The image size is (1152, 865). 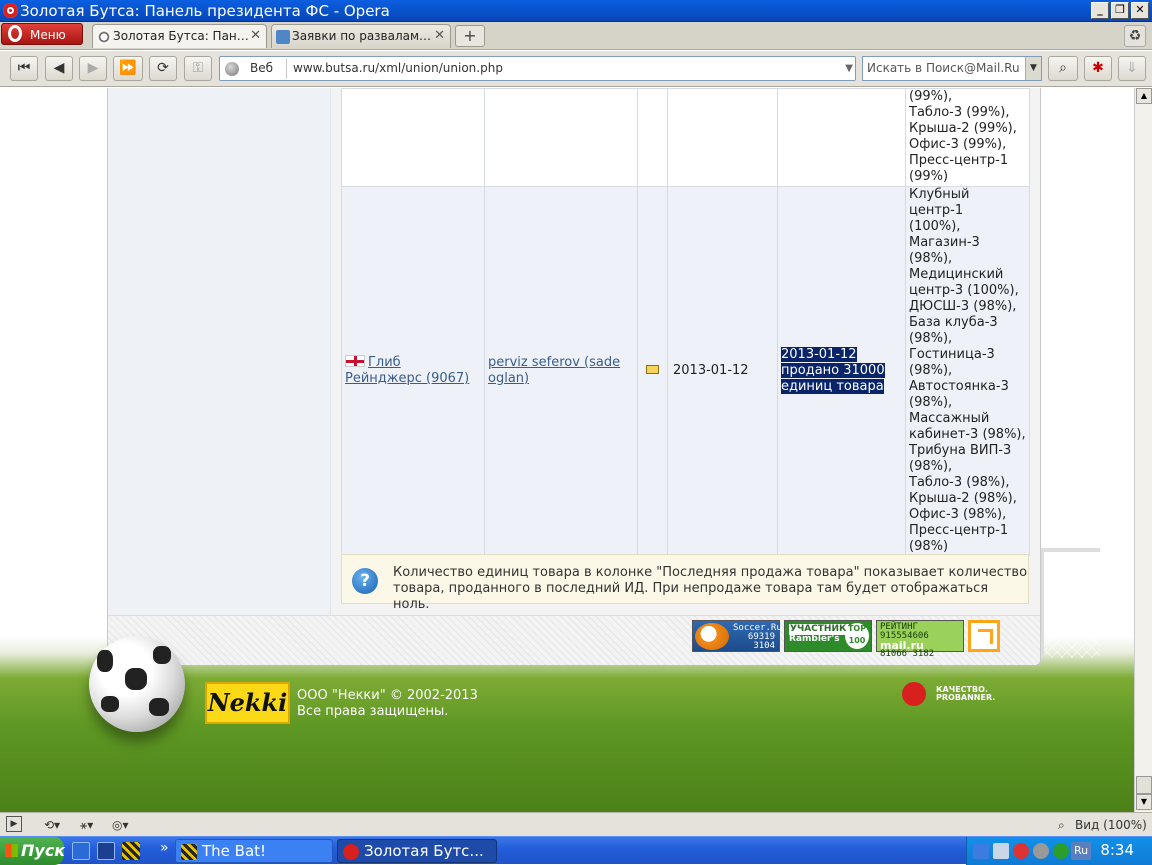 What do you see at coordinates (959, 160) in the screenshot?
I see `buildings-line: Пресс-центр-1` at bounding box center [959, 160].